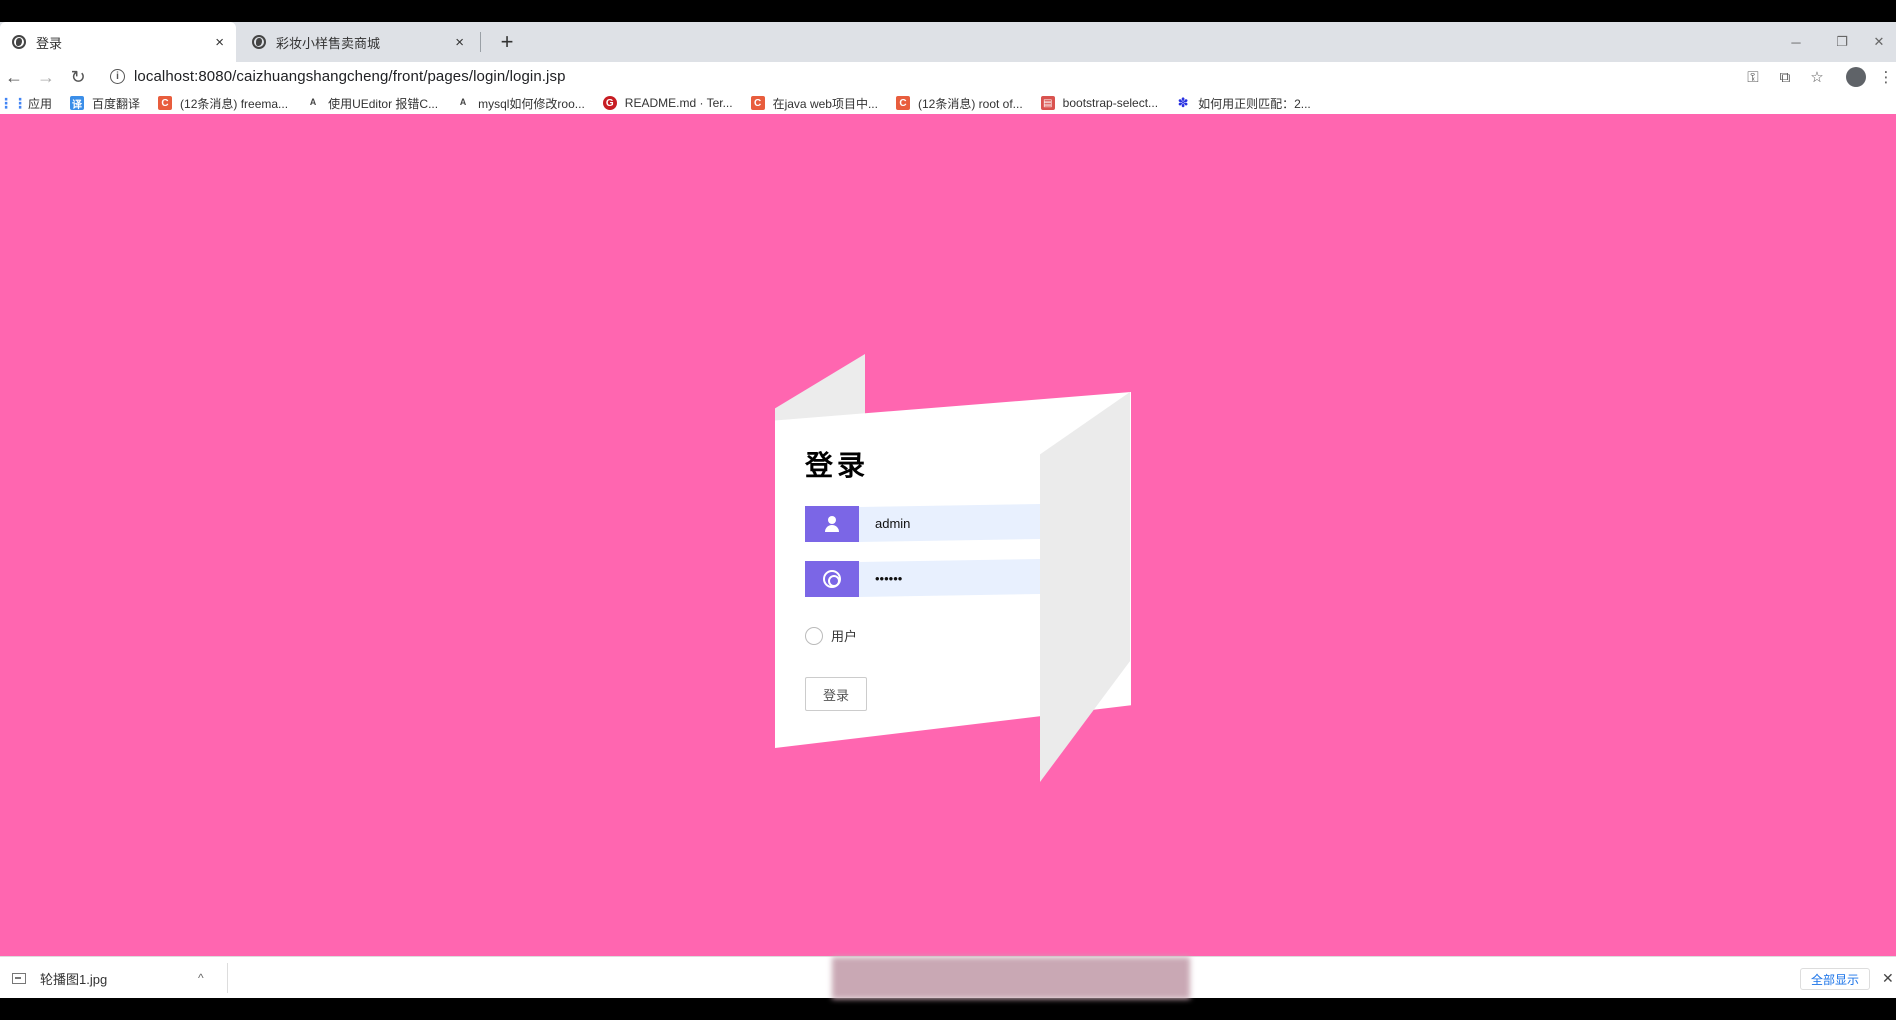 This screenshot has height=1020, width=1896. I want to click on show-all-button: 全部显示, so click(1835, 979).